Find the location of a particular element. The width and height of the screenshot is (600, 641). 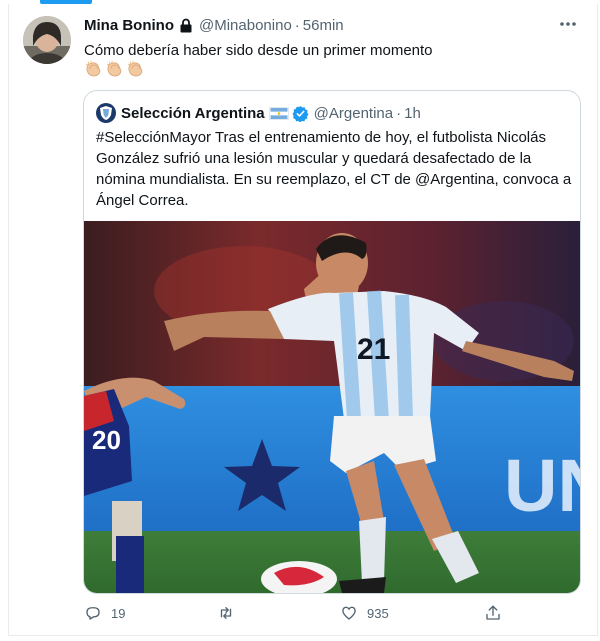

heart-icon is located at coordinates (349, 613).